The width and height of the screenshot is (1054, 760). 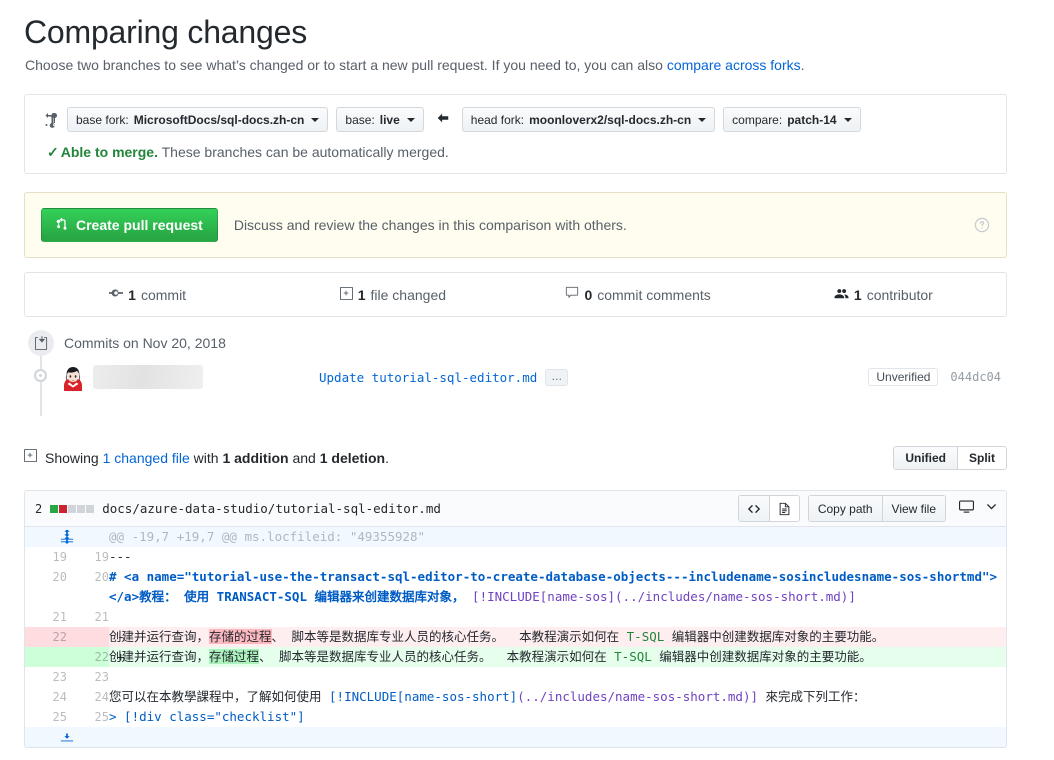 I want to click on base-fork-selector: base fork: MicrosoftDocs/sql-docs.zh-cn, so click(x=198, y=119).